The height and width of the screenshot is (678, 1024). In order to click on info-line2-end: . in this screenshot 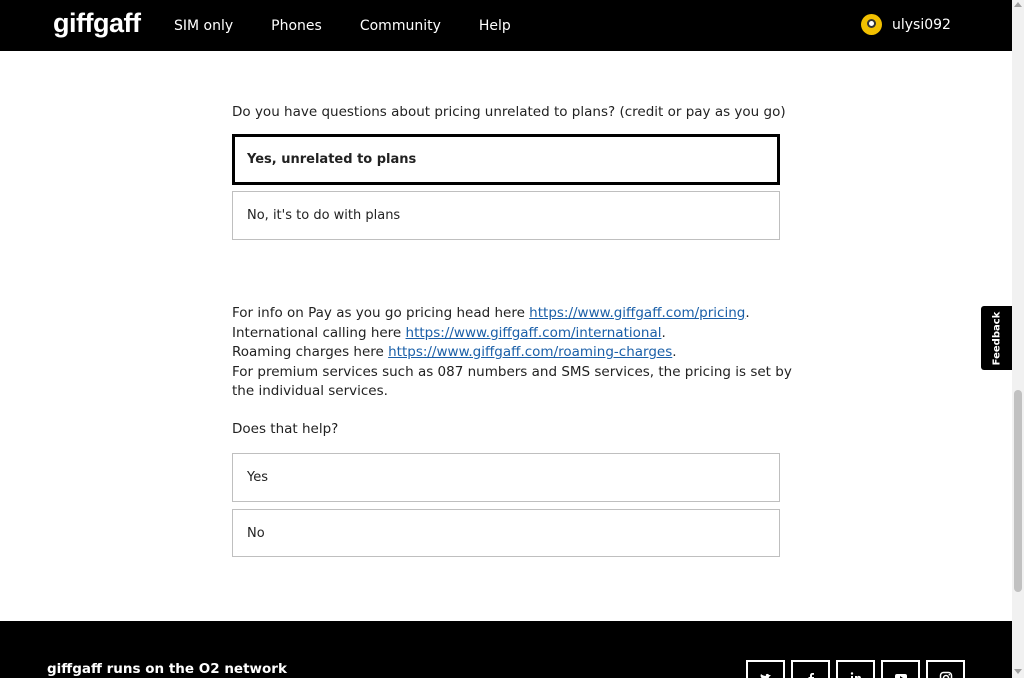, I will do `click(663, 332)`.